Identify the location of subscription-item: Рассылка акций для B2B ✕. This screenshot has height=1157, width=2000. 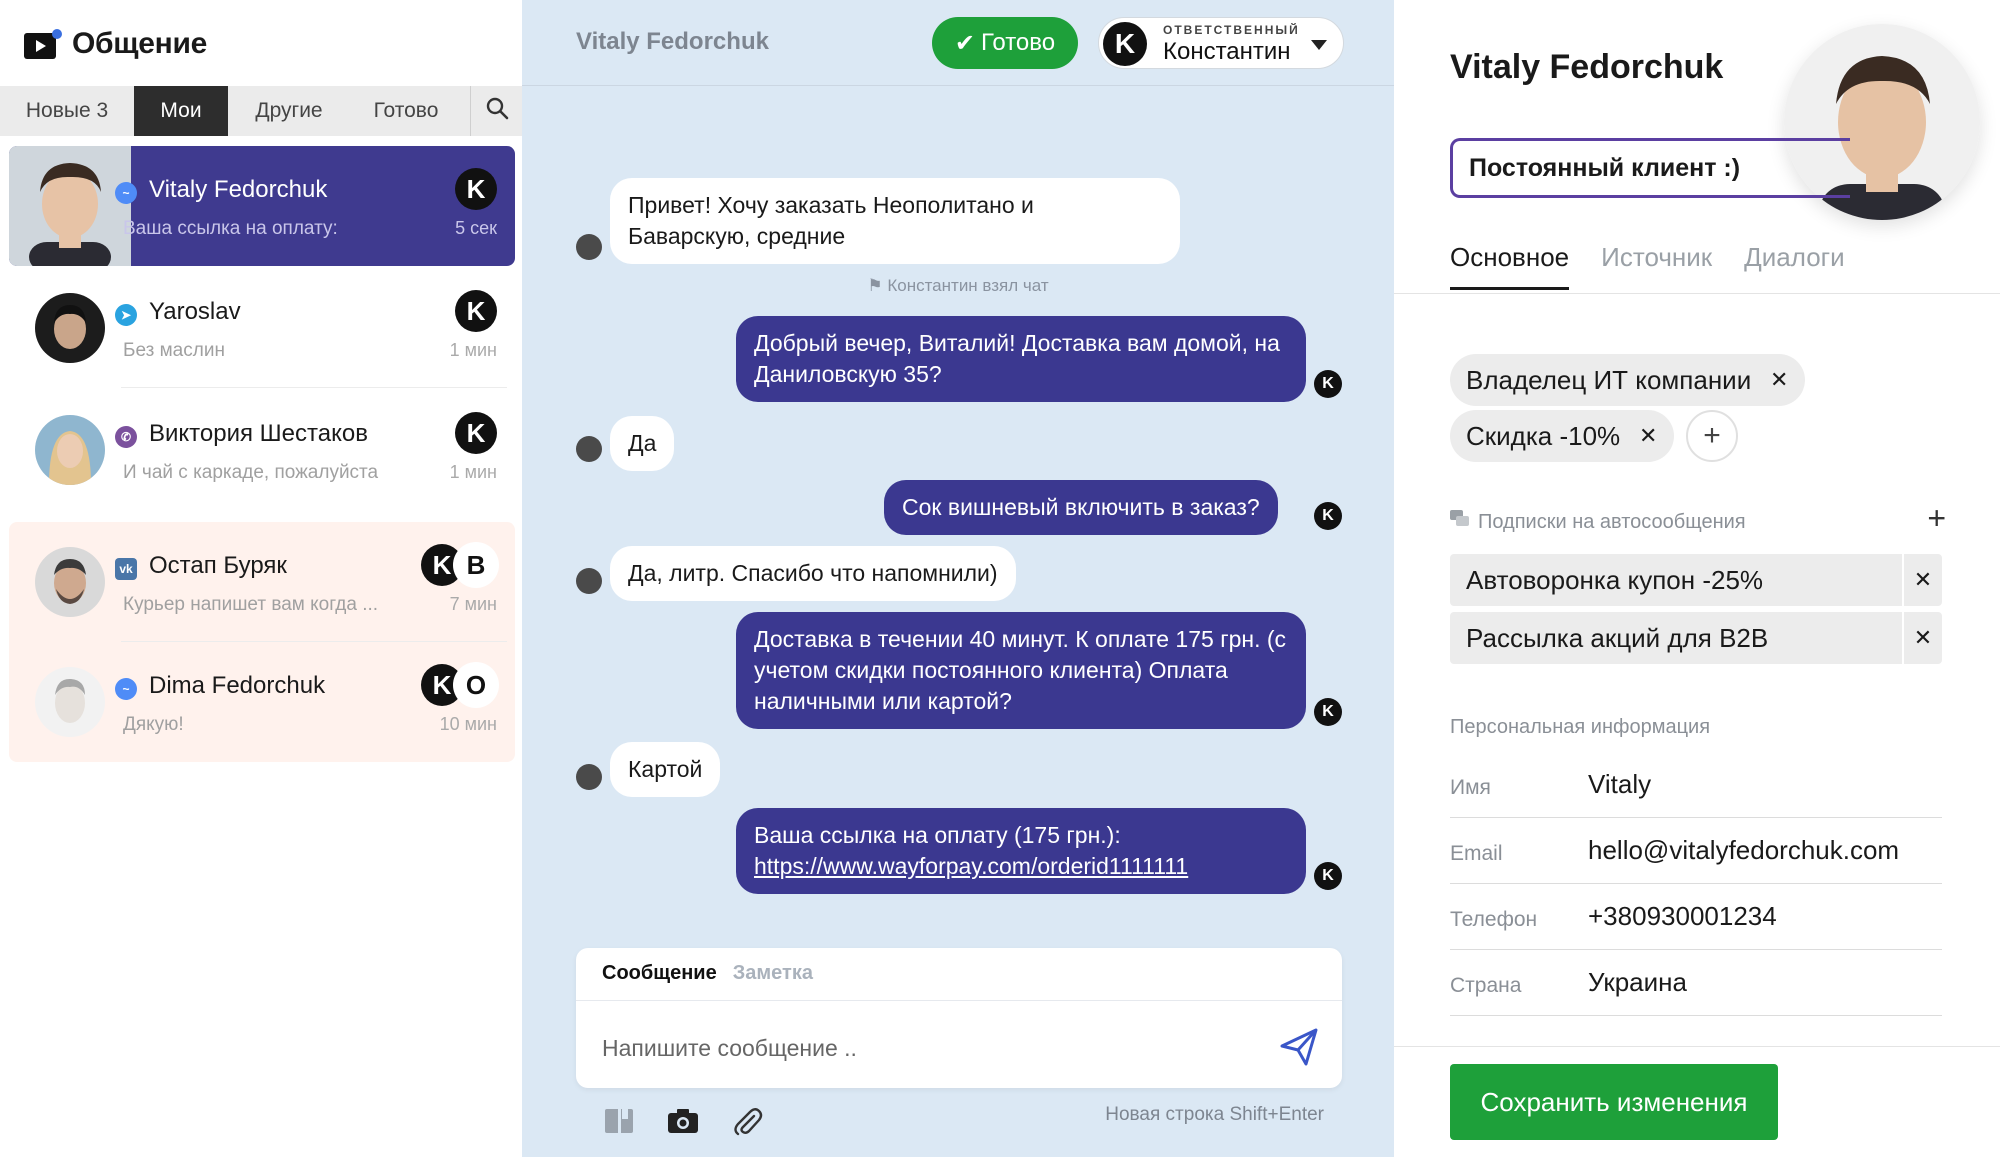
(1696, 638).